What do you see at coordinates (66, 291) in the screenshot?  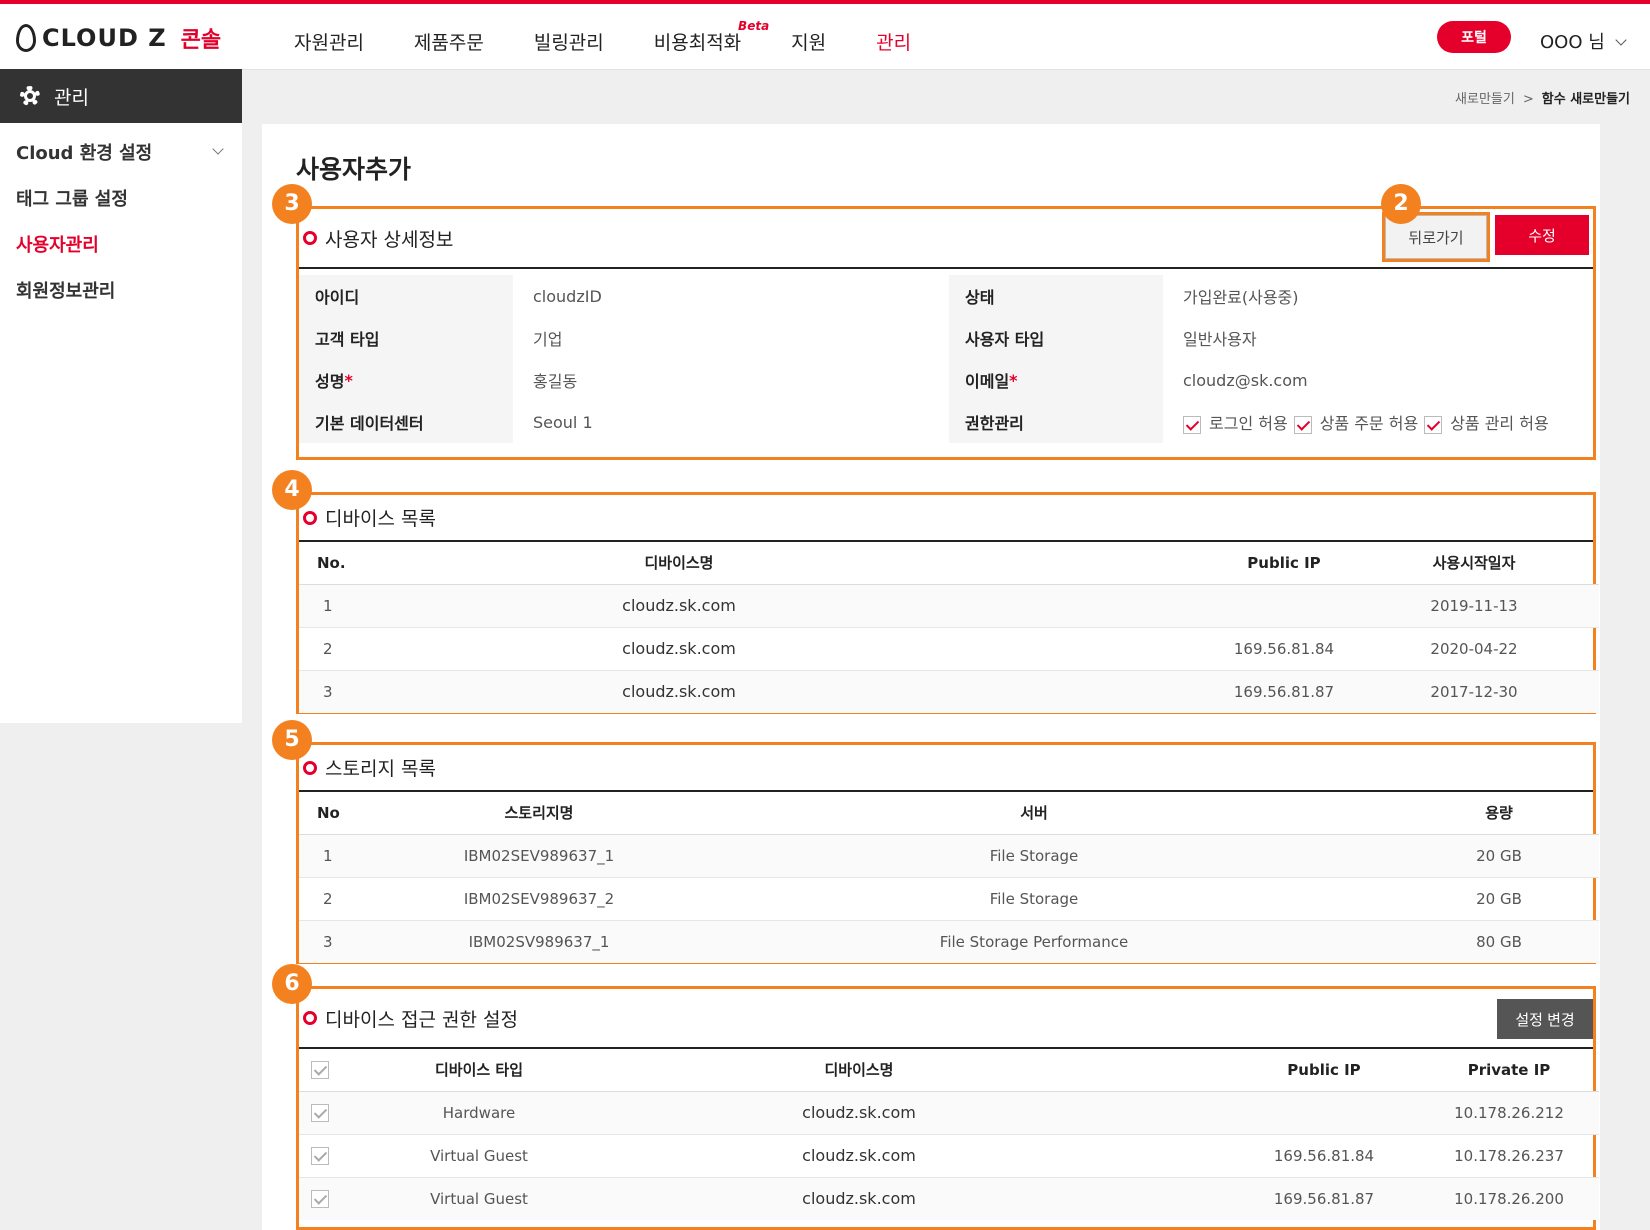 I see `sidebar-item-label: 회원정보관리` at bounding box center [66, 291].